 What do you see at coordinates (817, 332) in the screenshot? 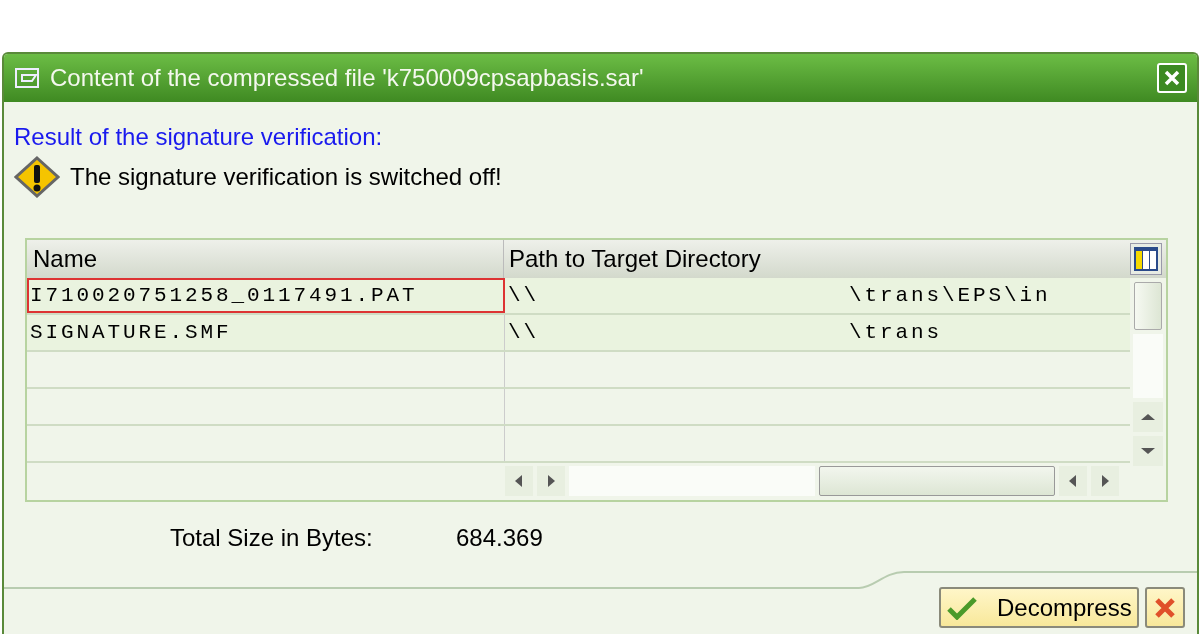
I see `table-cell: \\ \trans` at bounding box center [817, 332].